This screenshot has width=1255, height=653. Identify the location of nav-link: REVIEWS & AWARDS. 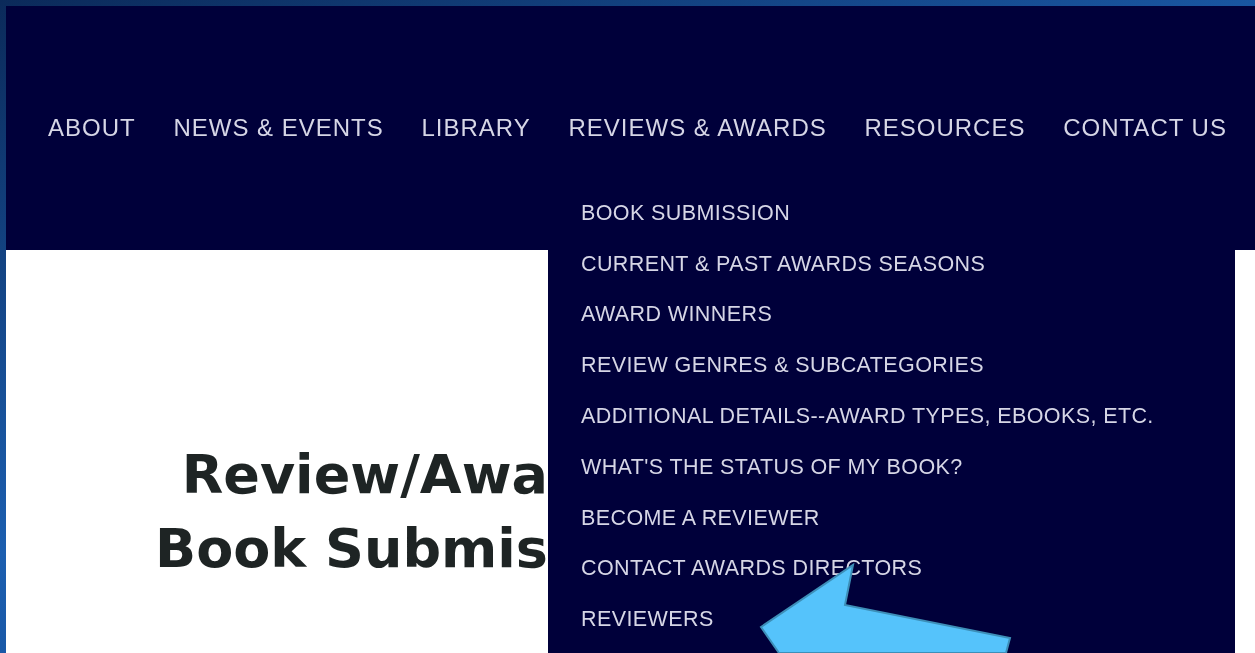
(697, 128).